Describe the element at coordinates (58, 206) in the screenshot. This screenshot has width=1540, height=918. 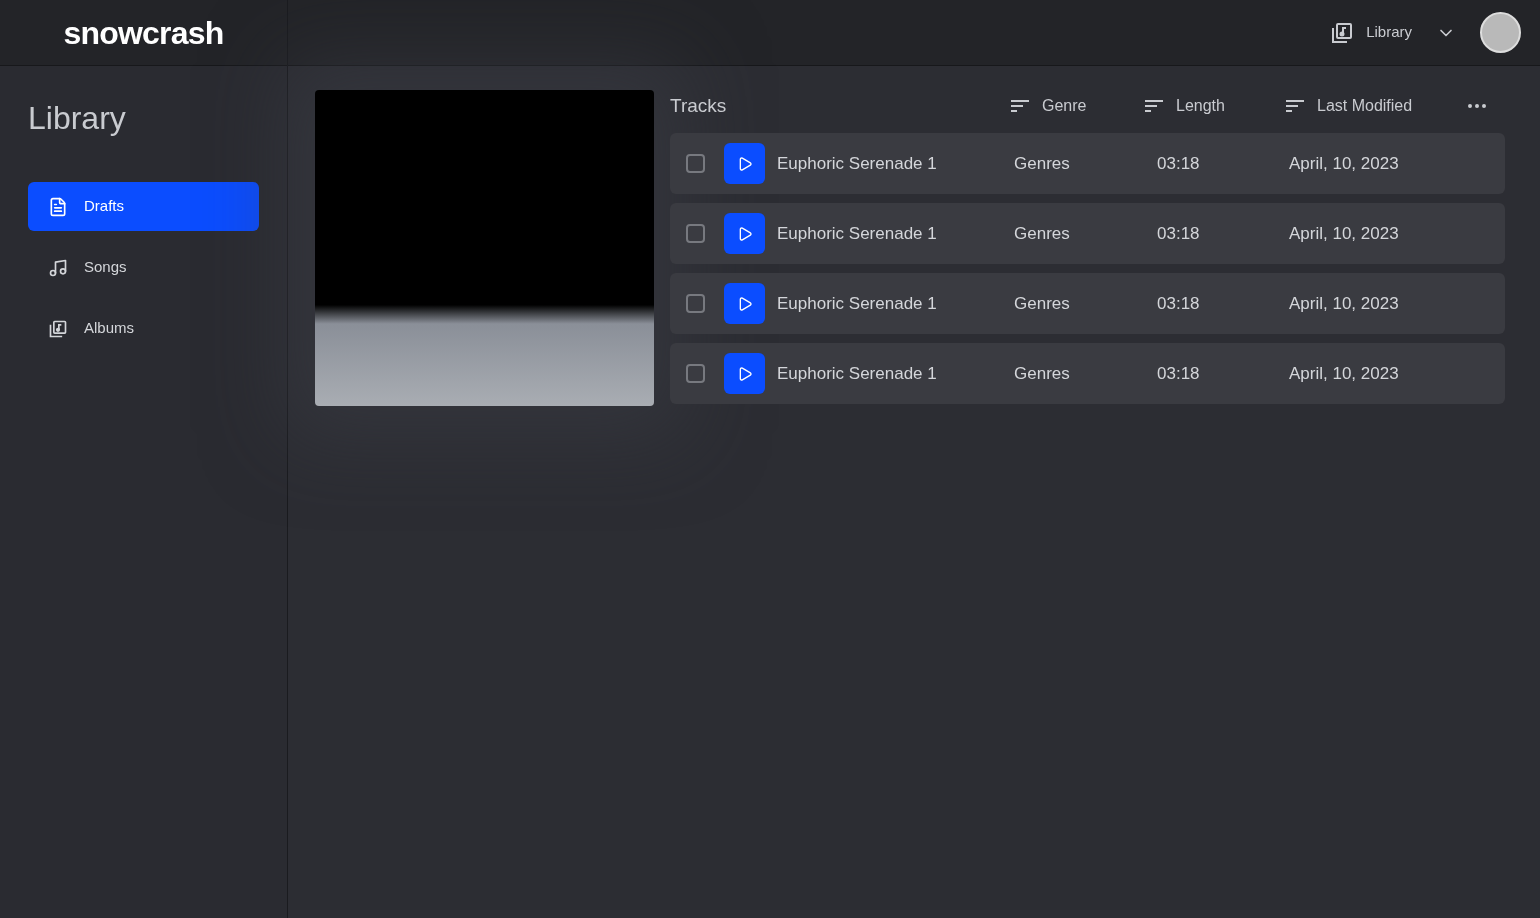
I see `document-icon` at that location.